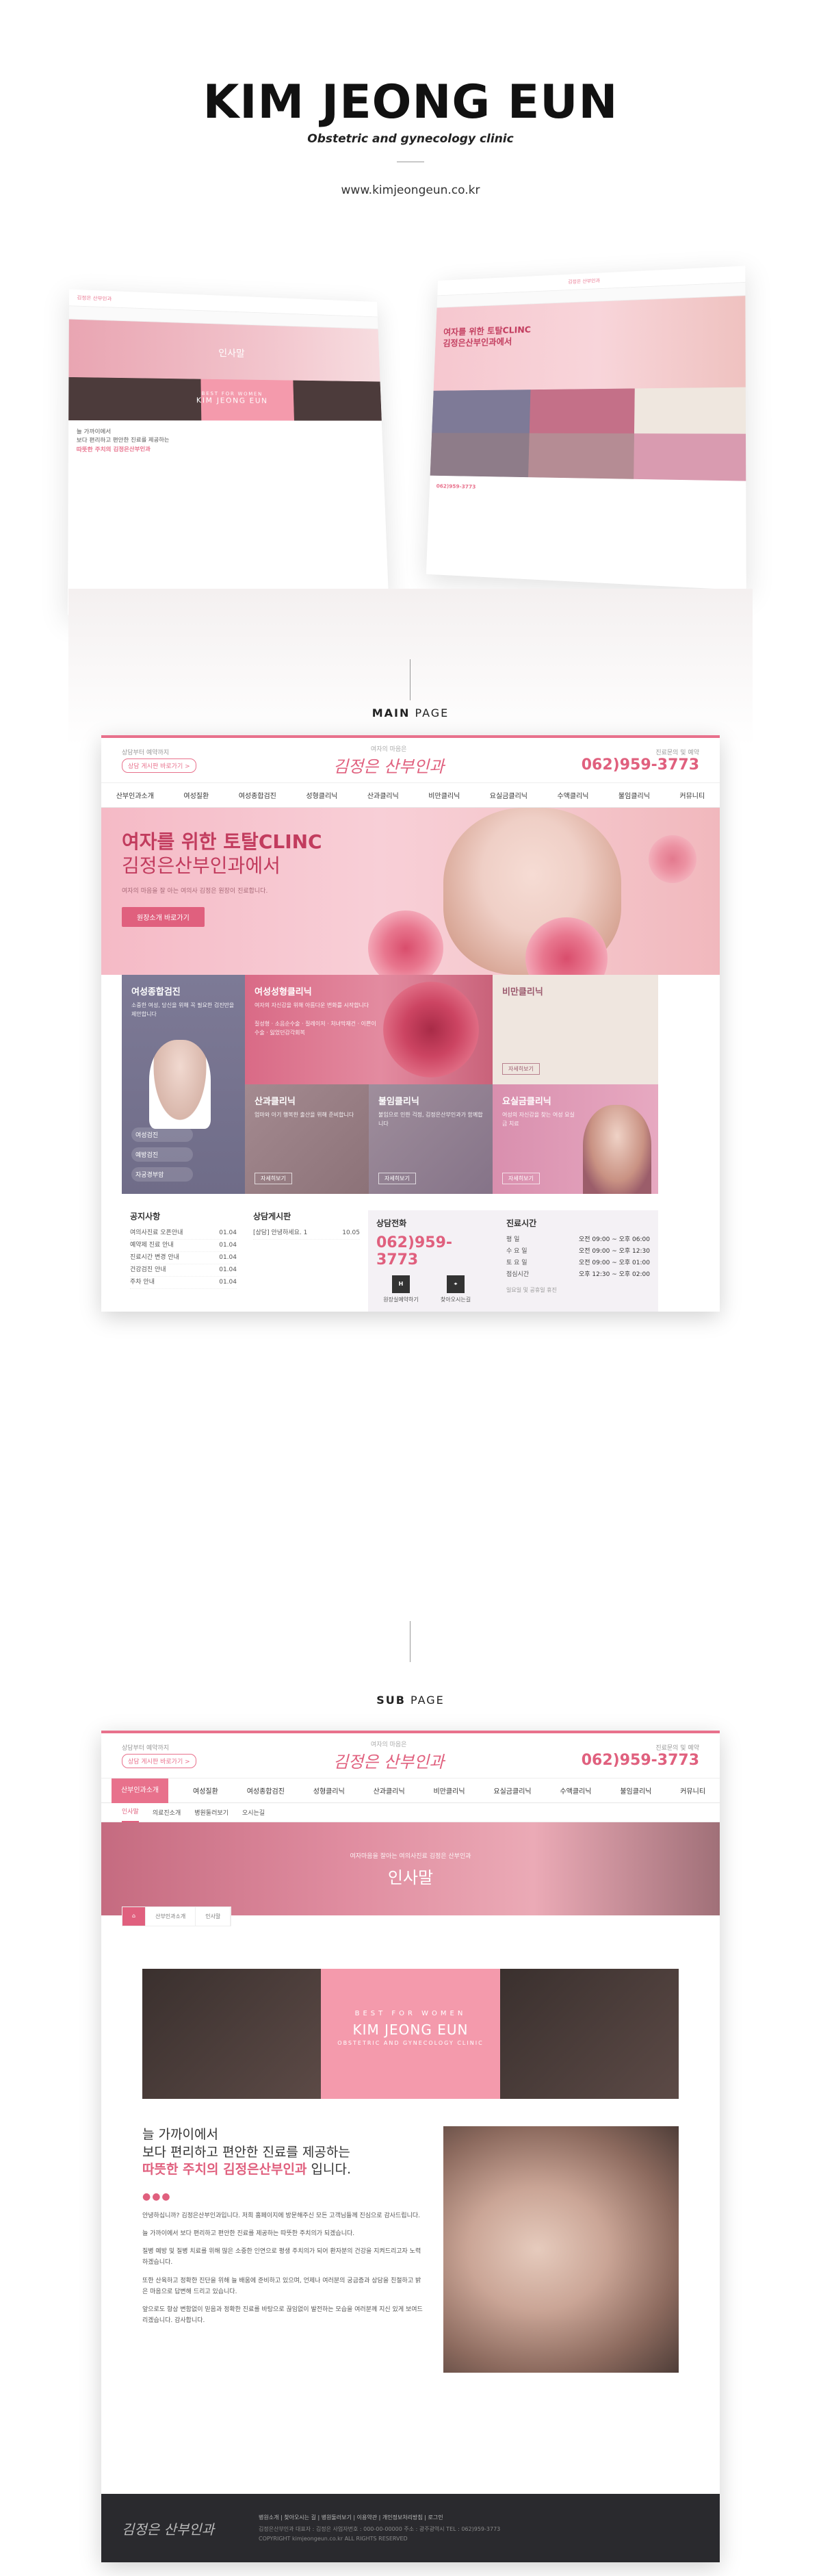 This screenshot has width=821, height=2576. What do you see at coordinates (672, 859) in the screenshot?
I see `rose-image` at bounding box center [672, 859].